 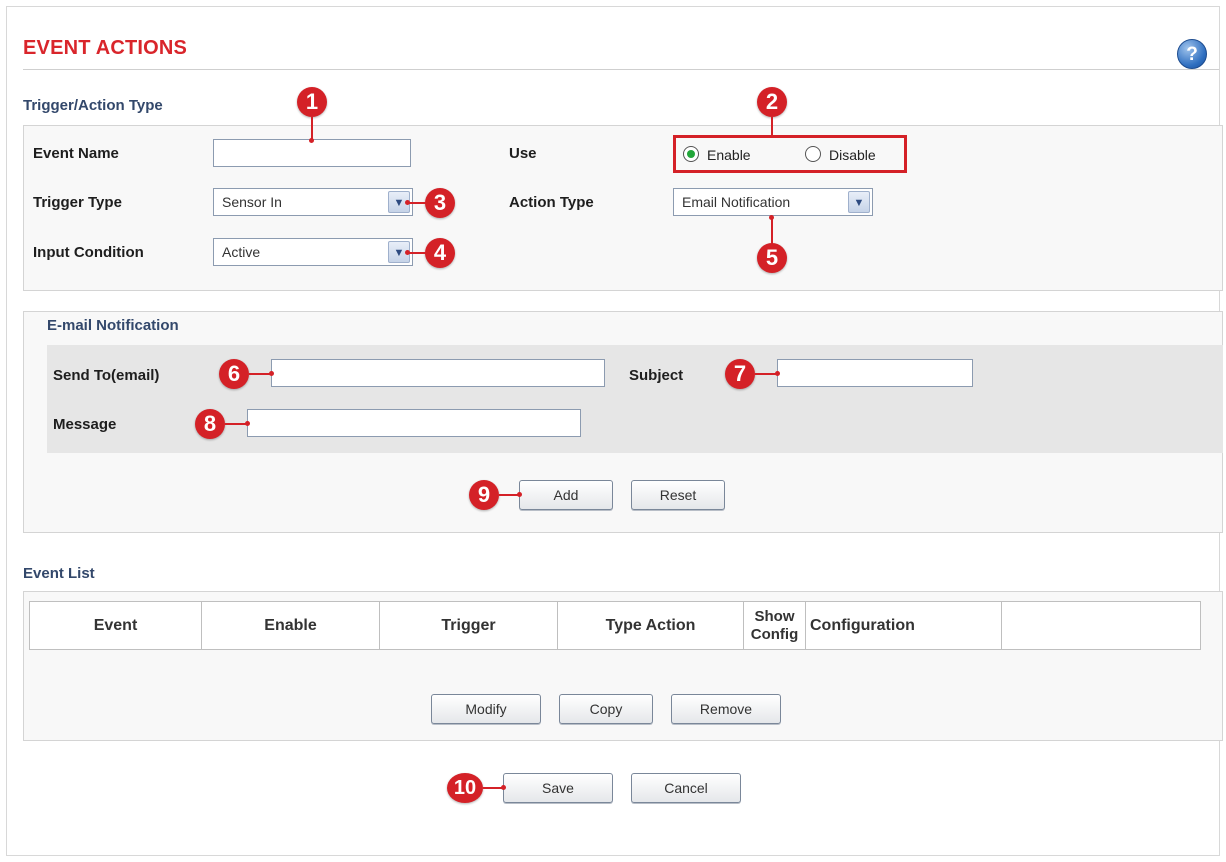 I want to click on annotation-marker-3: 3, so click(x=440, y=203).